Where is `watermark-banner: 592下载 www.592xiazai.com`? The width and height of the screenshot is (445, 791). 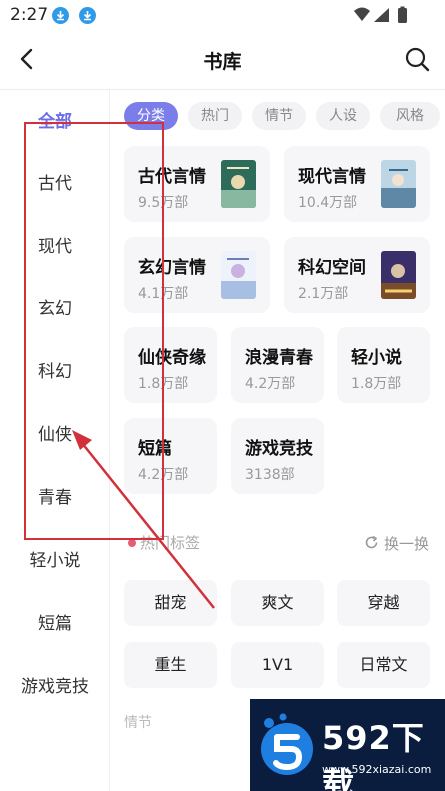
watermark-banner: 592下载 www.592xiazai.com is located at coordinates (347, 745).